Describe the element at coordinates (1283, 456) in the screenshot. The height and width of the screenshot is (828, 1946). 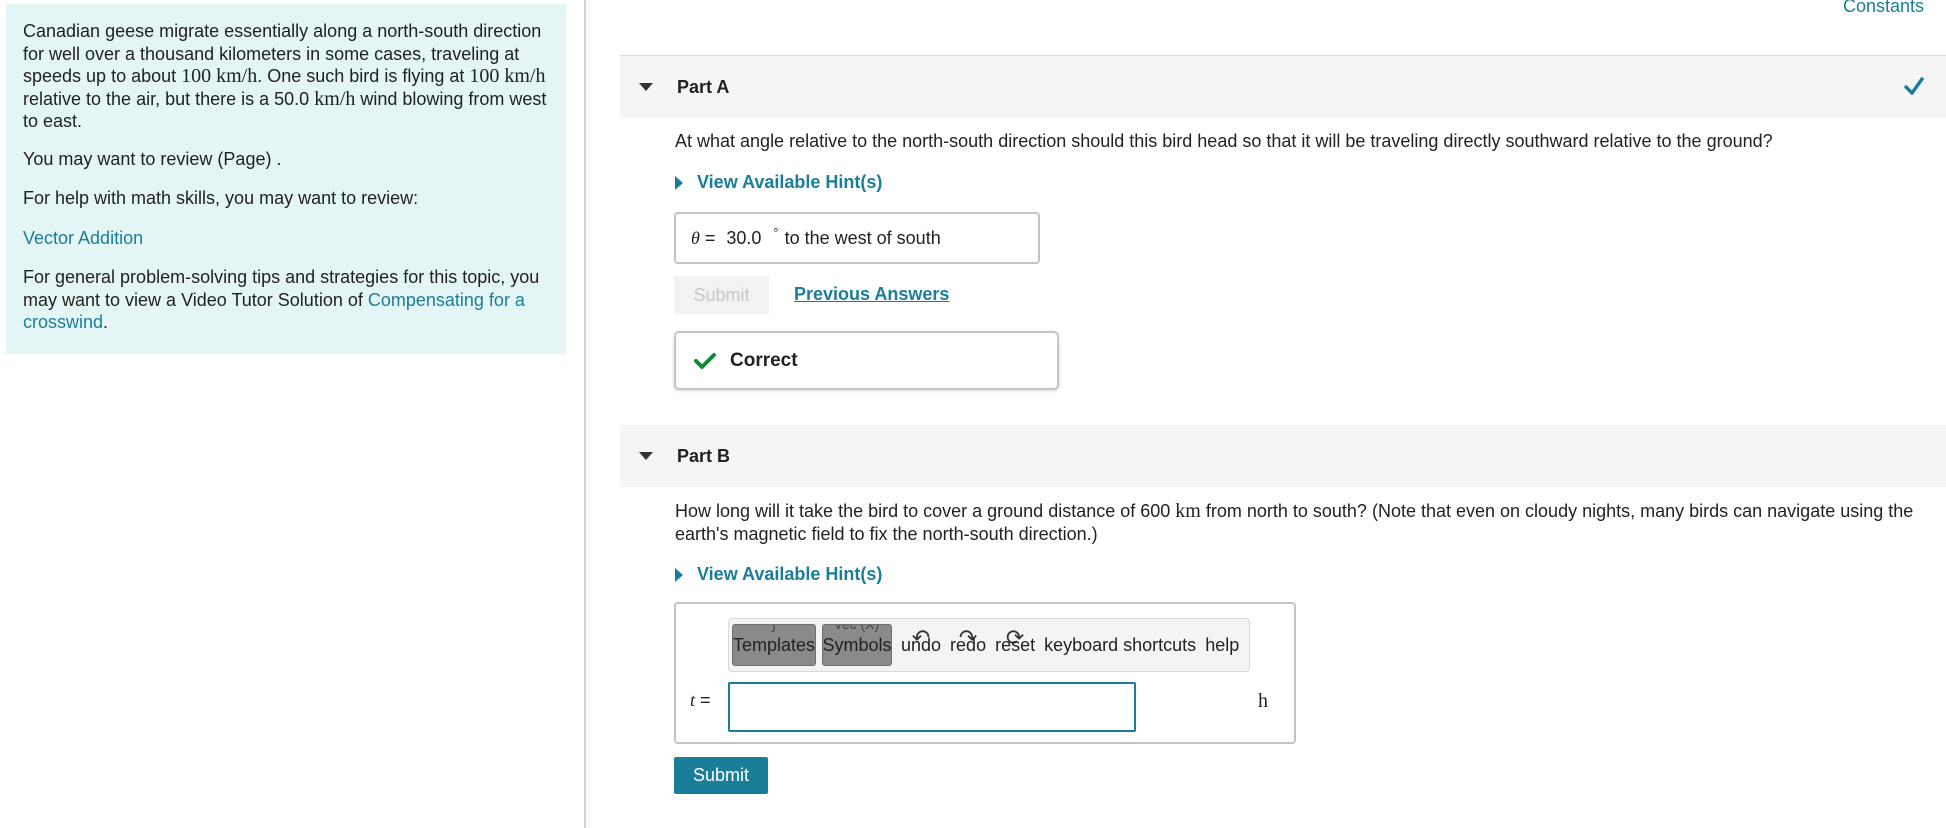
I see `part-b-header: Part B` at that location.